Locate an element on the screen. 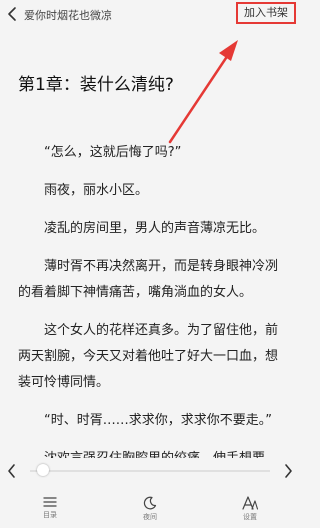 This screenshot has width=320, height=528. font-settings-icon is located at coordinates (250, 503).